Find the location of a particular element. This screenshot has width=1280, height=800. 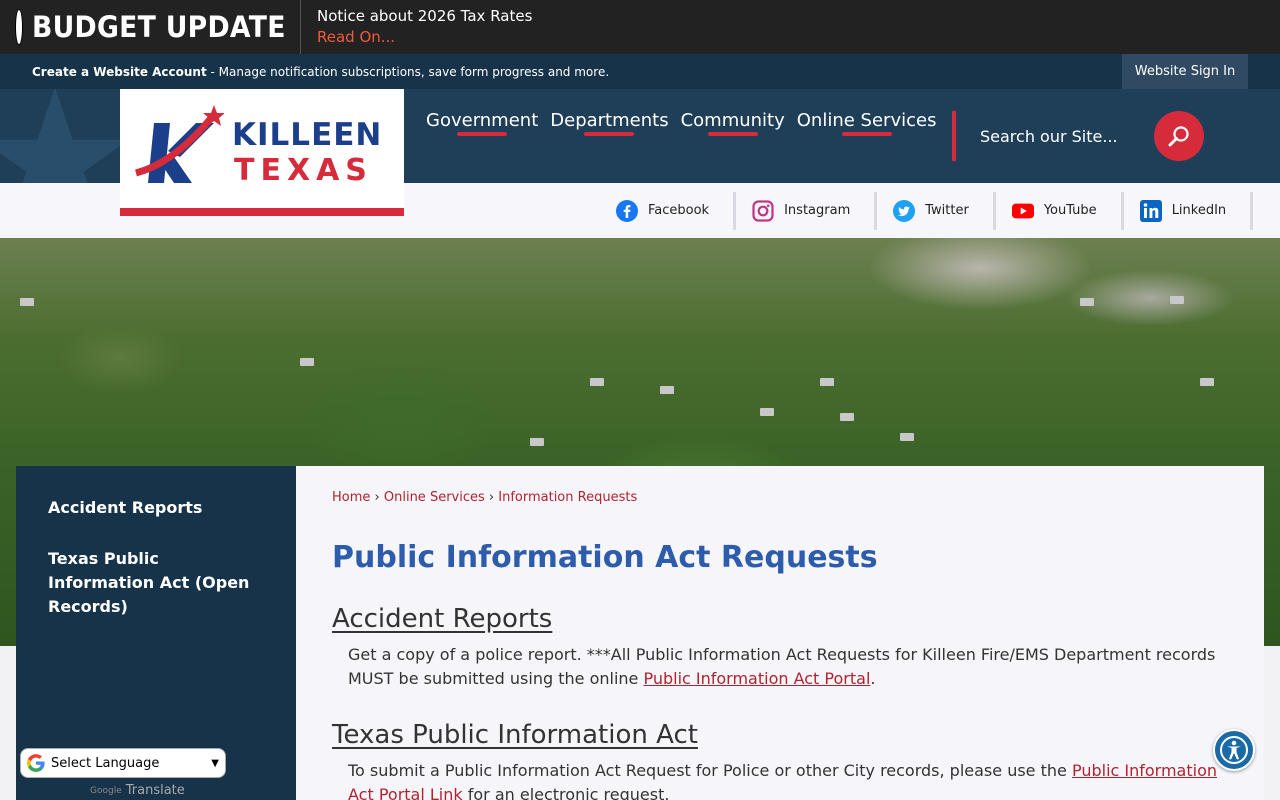

social-twitter: Twitter is located at coordinates (936, 210).